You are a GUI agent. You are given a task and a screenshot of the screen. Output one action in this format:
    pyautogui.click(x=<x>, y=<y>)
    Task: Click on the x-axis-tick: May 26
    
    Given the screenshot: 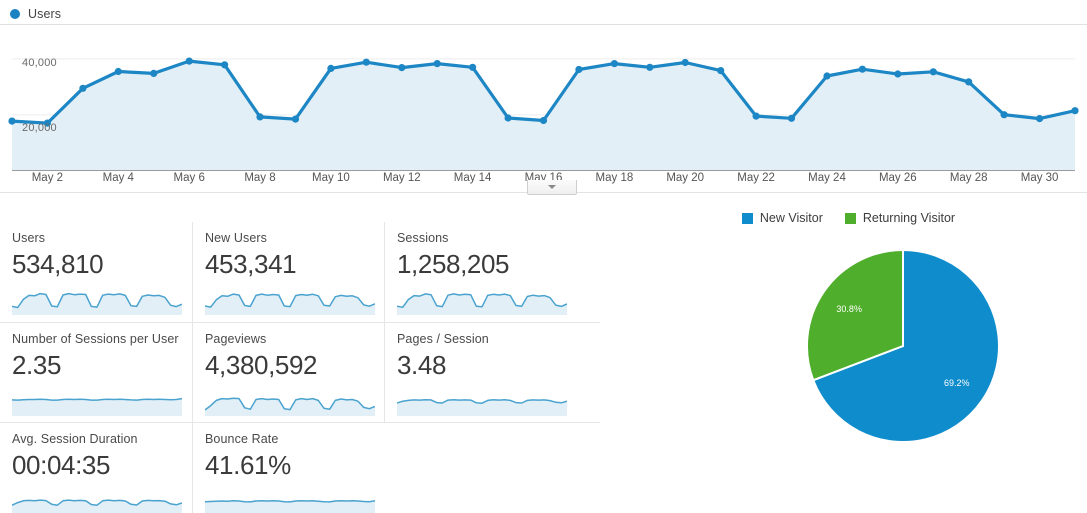 What is the action you would take?
    pyautogui.click(x=897, y=178)
    